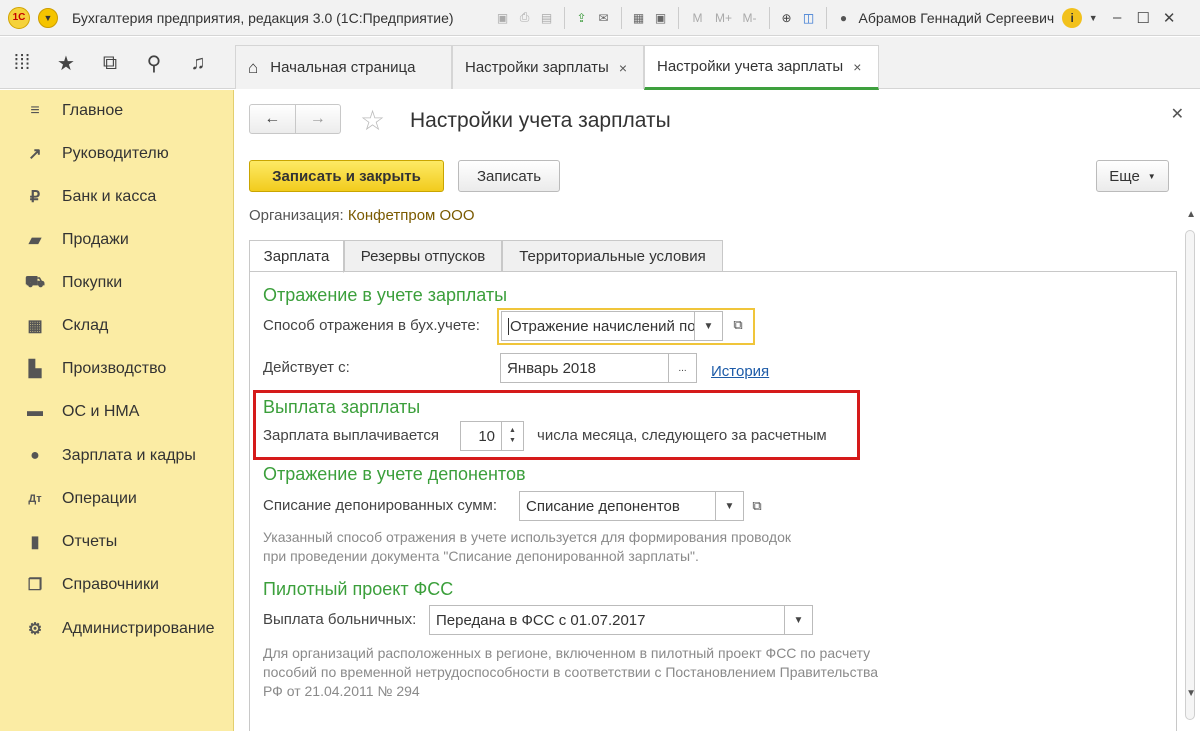 This screenshot has height=731, width=1200. What do you see at coordinates (110, 63) in the screenshot?
I see `history-icon: ⧉` at bounding box center [110, 63].